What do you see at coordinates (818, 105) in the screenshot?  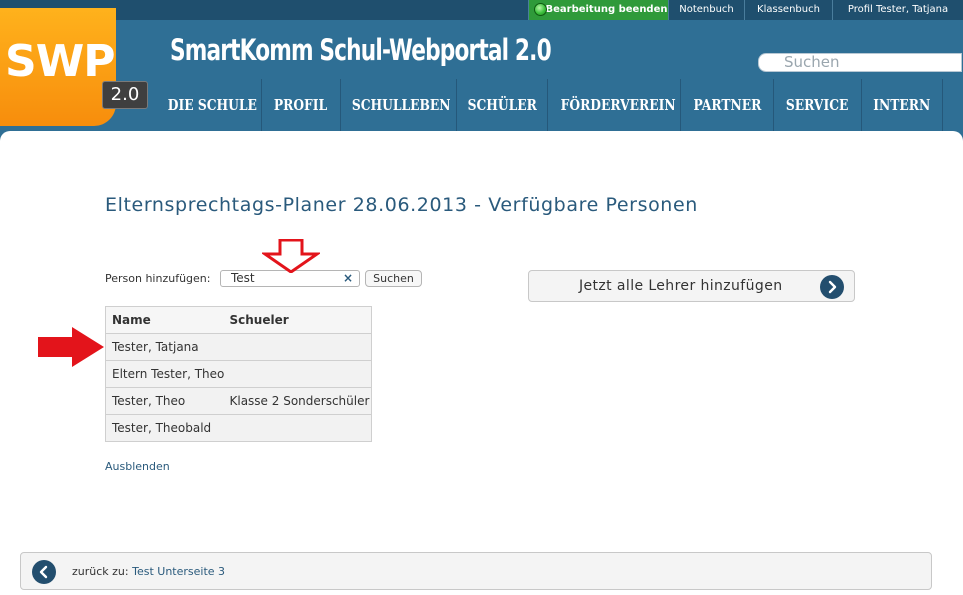 I see `nav-item-service: SERVICE` at bounding box center [818, 105].